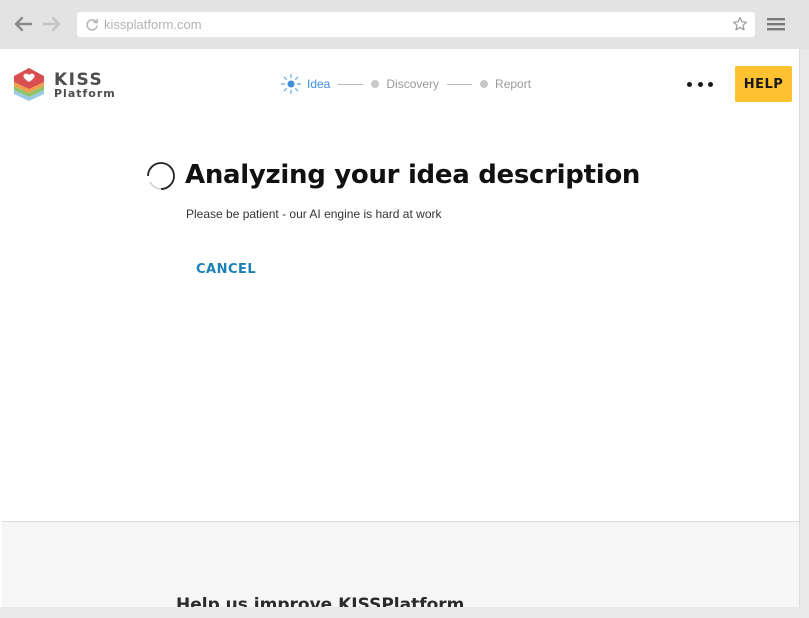 The image size is (809, 618). Describe the element at coordinates (153, 24) in the screenshot. I see `url-text: kissplatform.com` at that location.